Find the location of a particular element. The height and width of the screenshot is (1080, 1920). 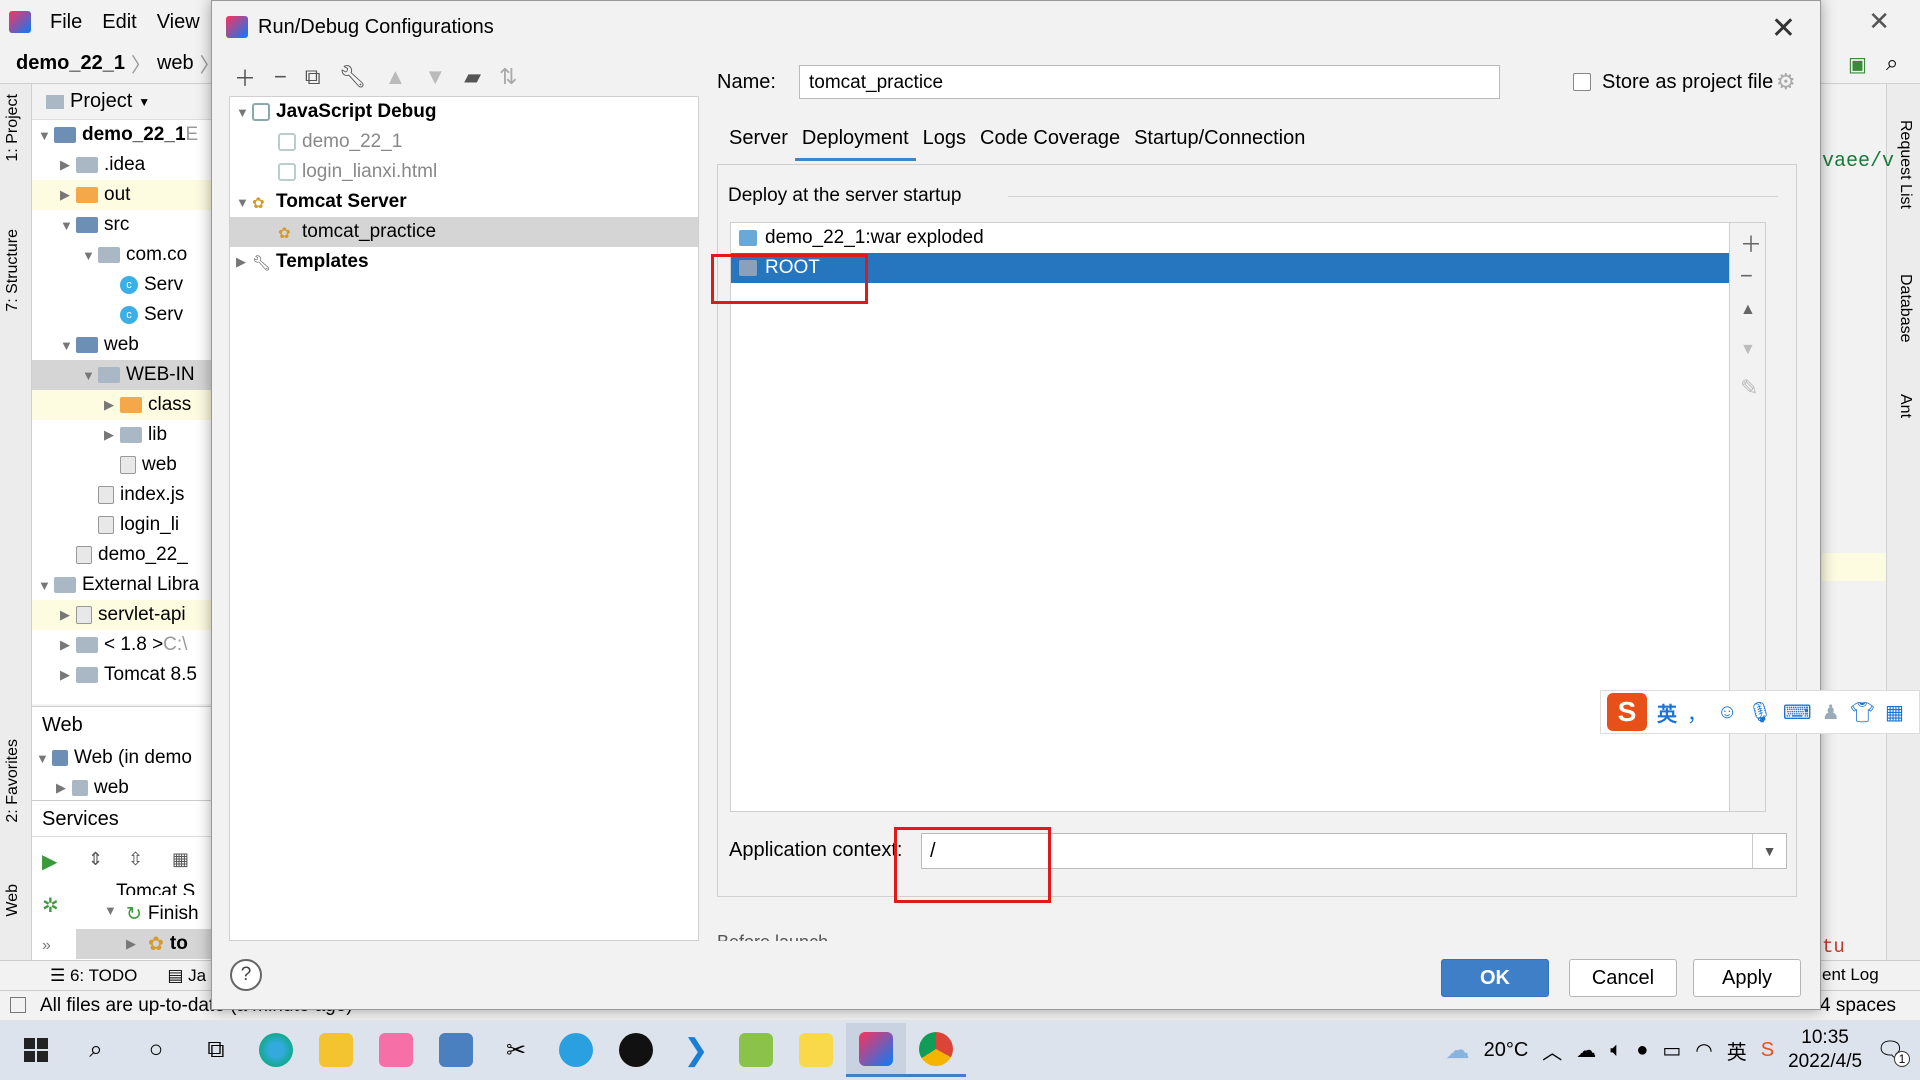

project-tree-item: ▶ Tomcat 8.5 is located at coordinates (122, 675).